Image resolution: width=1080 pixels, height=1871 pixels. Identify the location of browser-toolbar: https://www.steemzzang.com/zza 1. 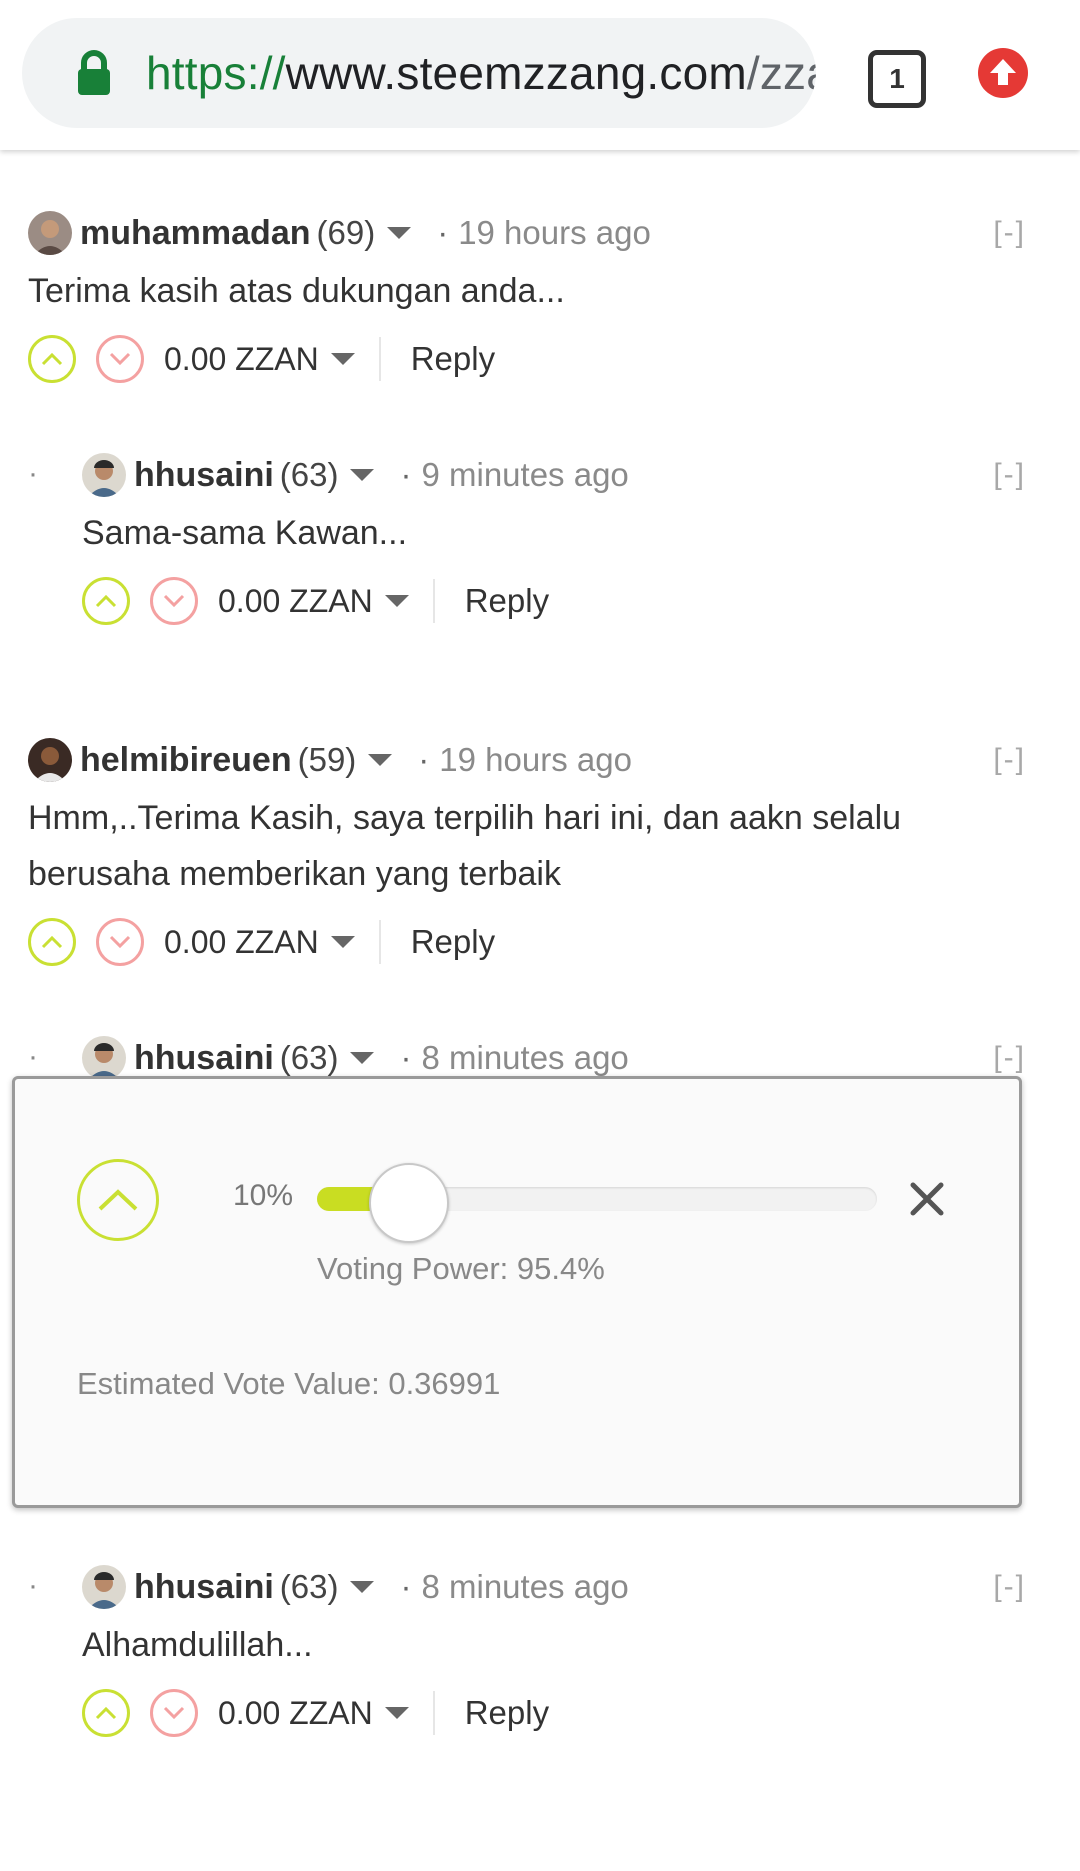
(540, 75).